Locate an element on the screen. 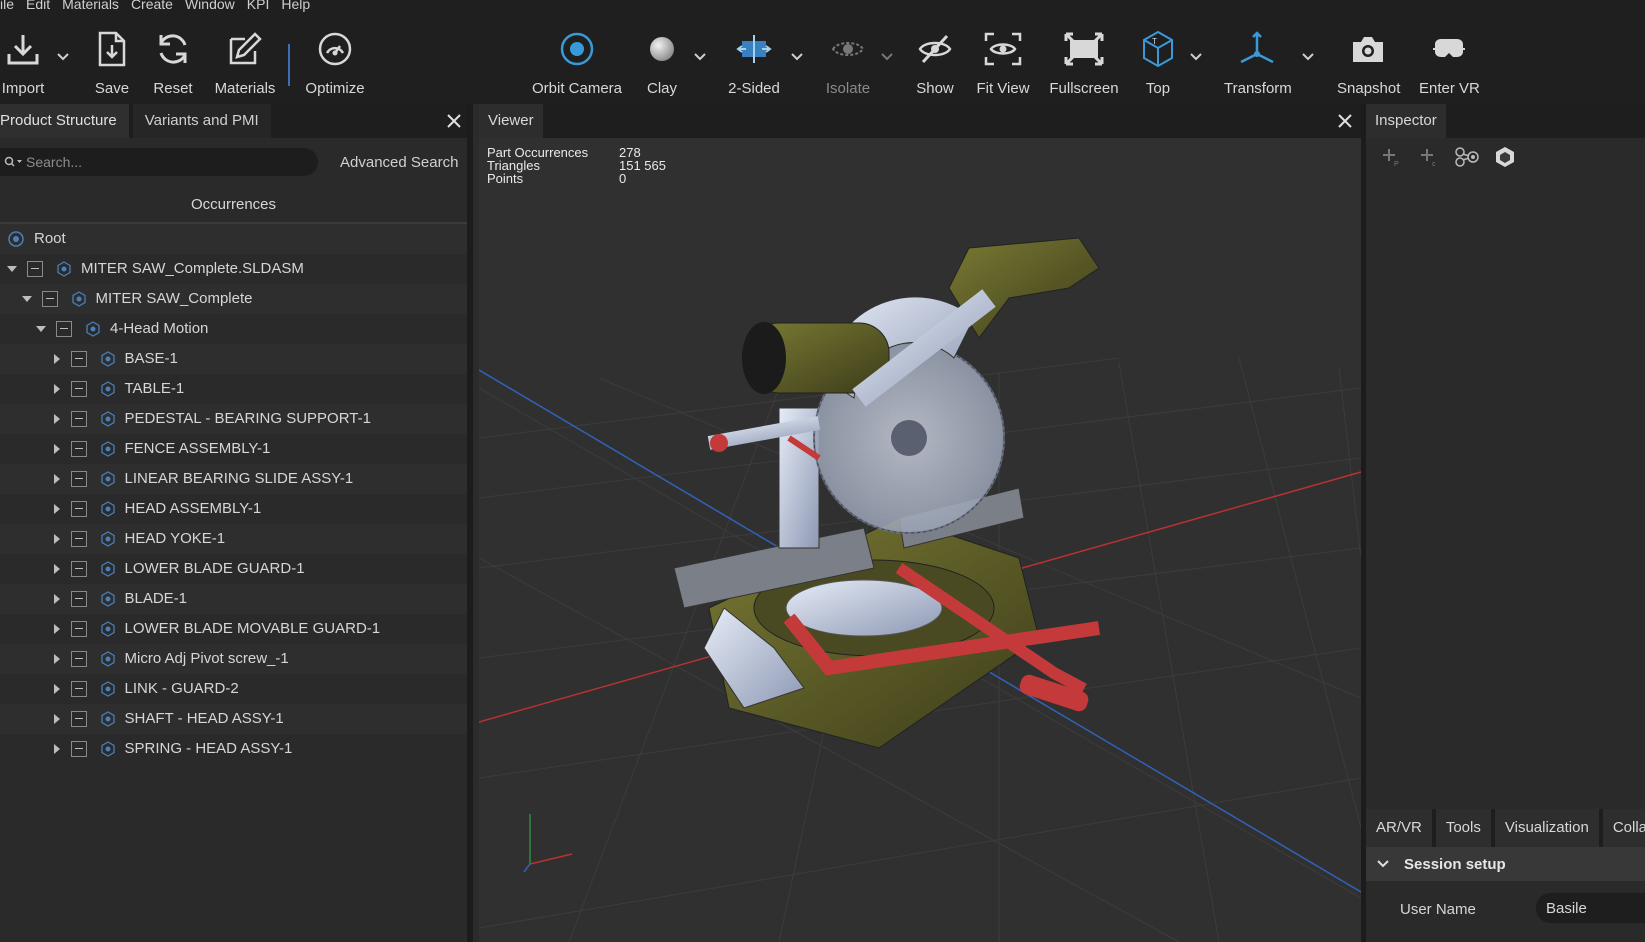  reset-button: Reset is located at coordinates (173, 62).